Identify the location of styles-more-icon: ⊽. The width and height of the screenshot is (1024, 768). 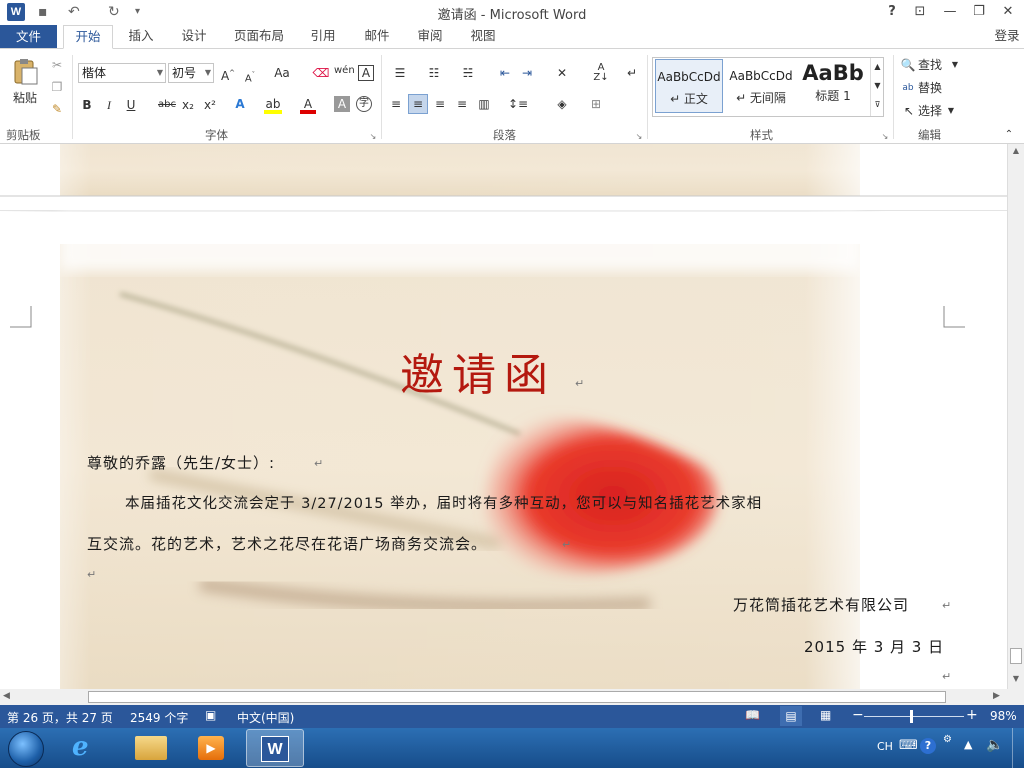
(877, 106).